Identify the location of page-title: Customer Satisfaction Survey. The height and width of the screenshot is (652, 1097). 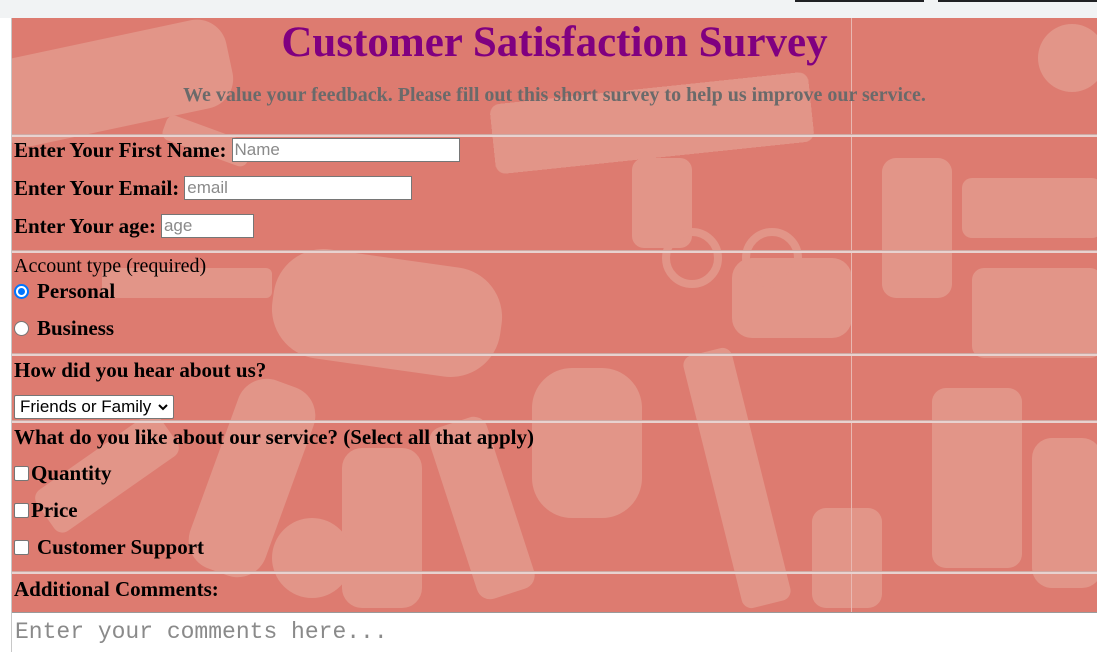
(554, 42).